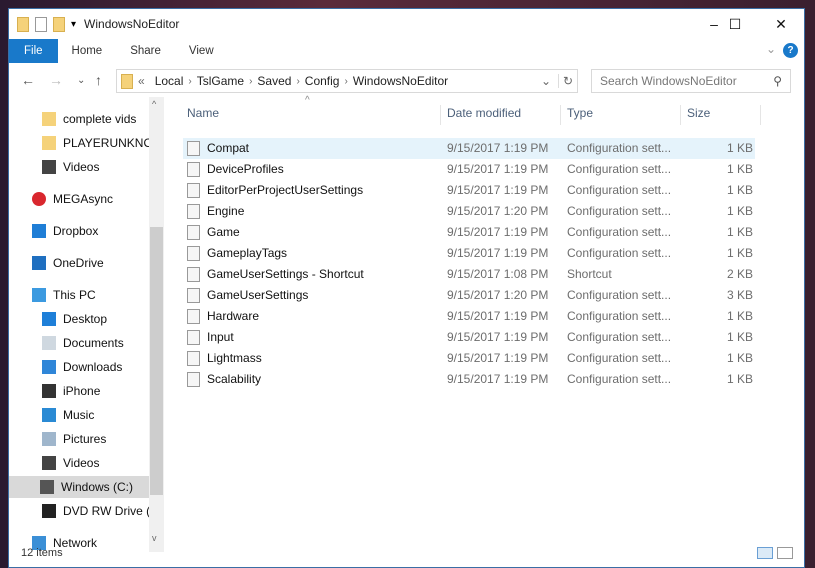 This screenshot has height=568, width=815. Describe the element at coordinates (169, 81) in the screenshot. I see `breadcrumb-local: Local` at that location.